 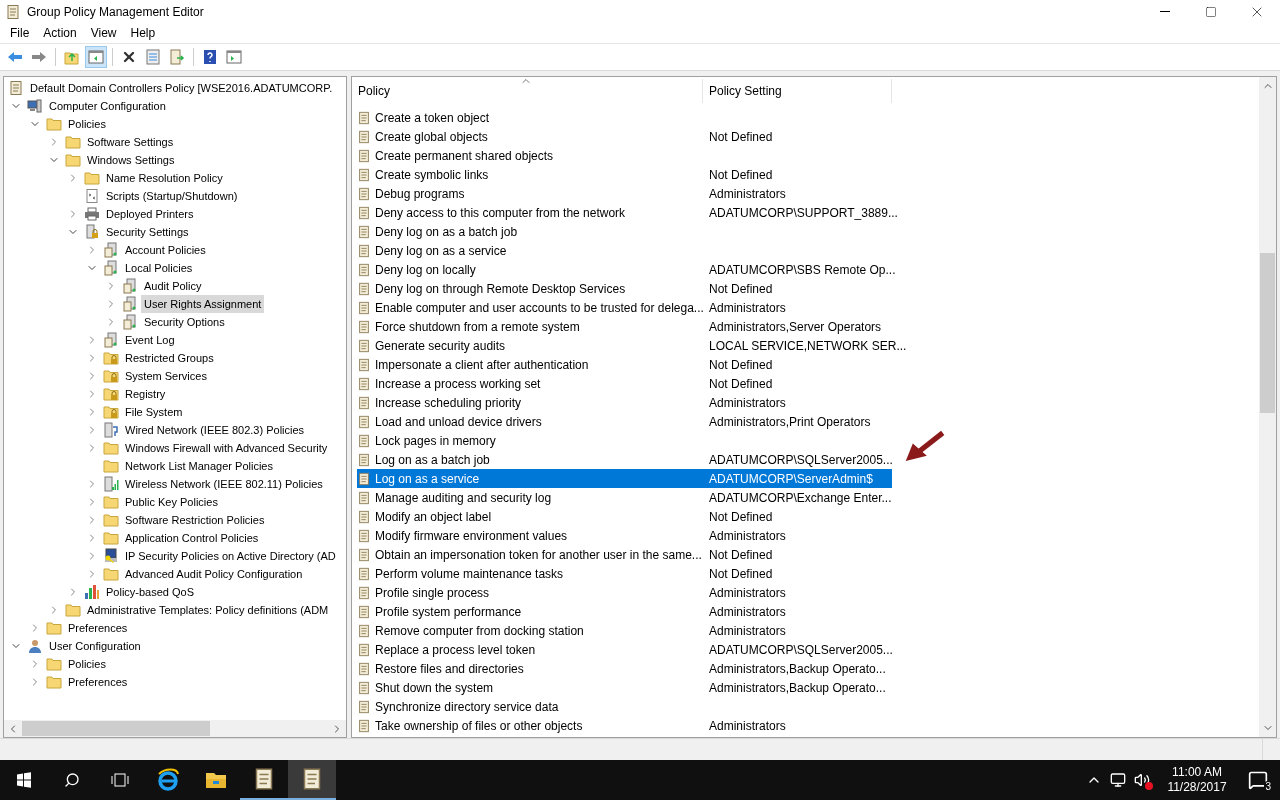 I want to click on tree-item: User Configuration, so click(x=95, y=646).